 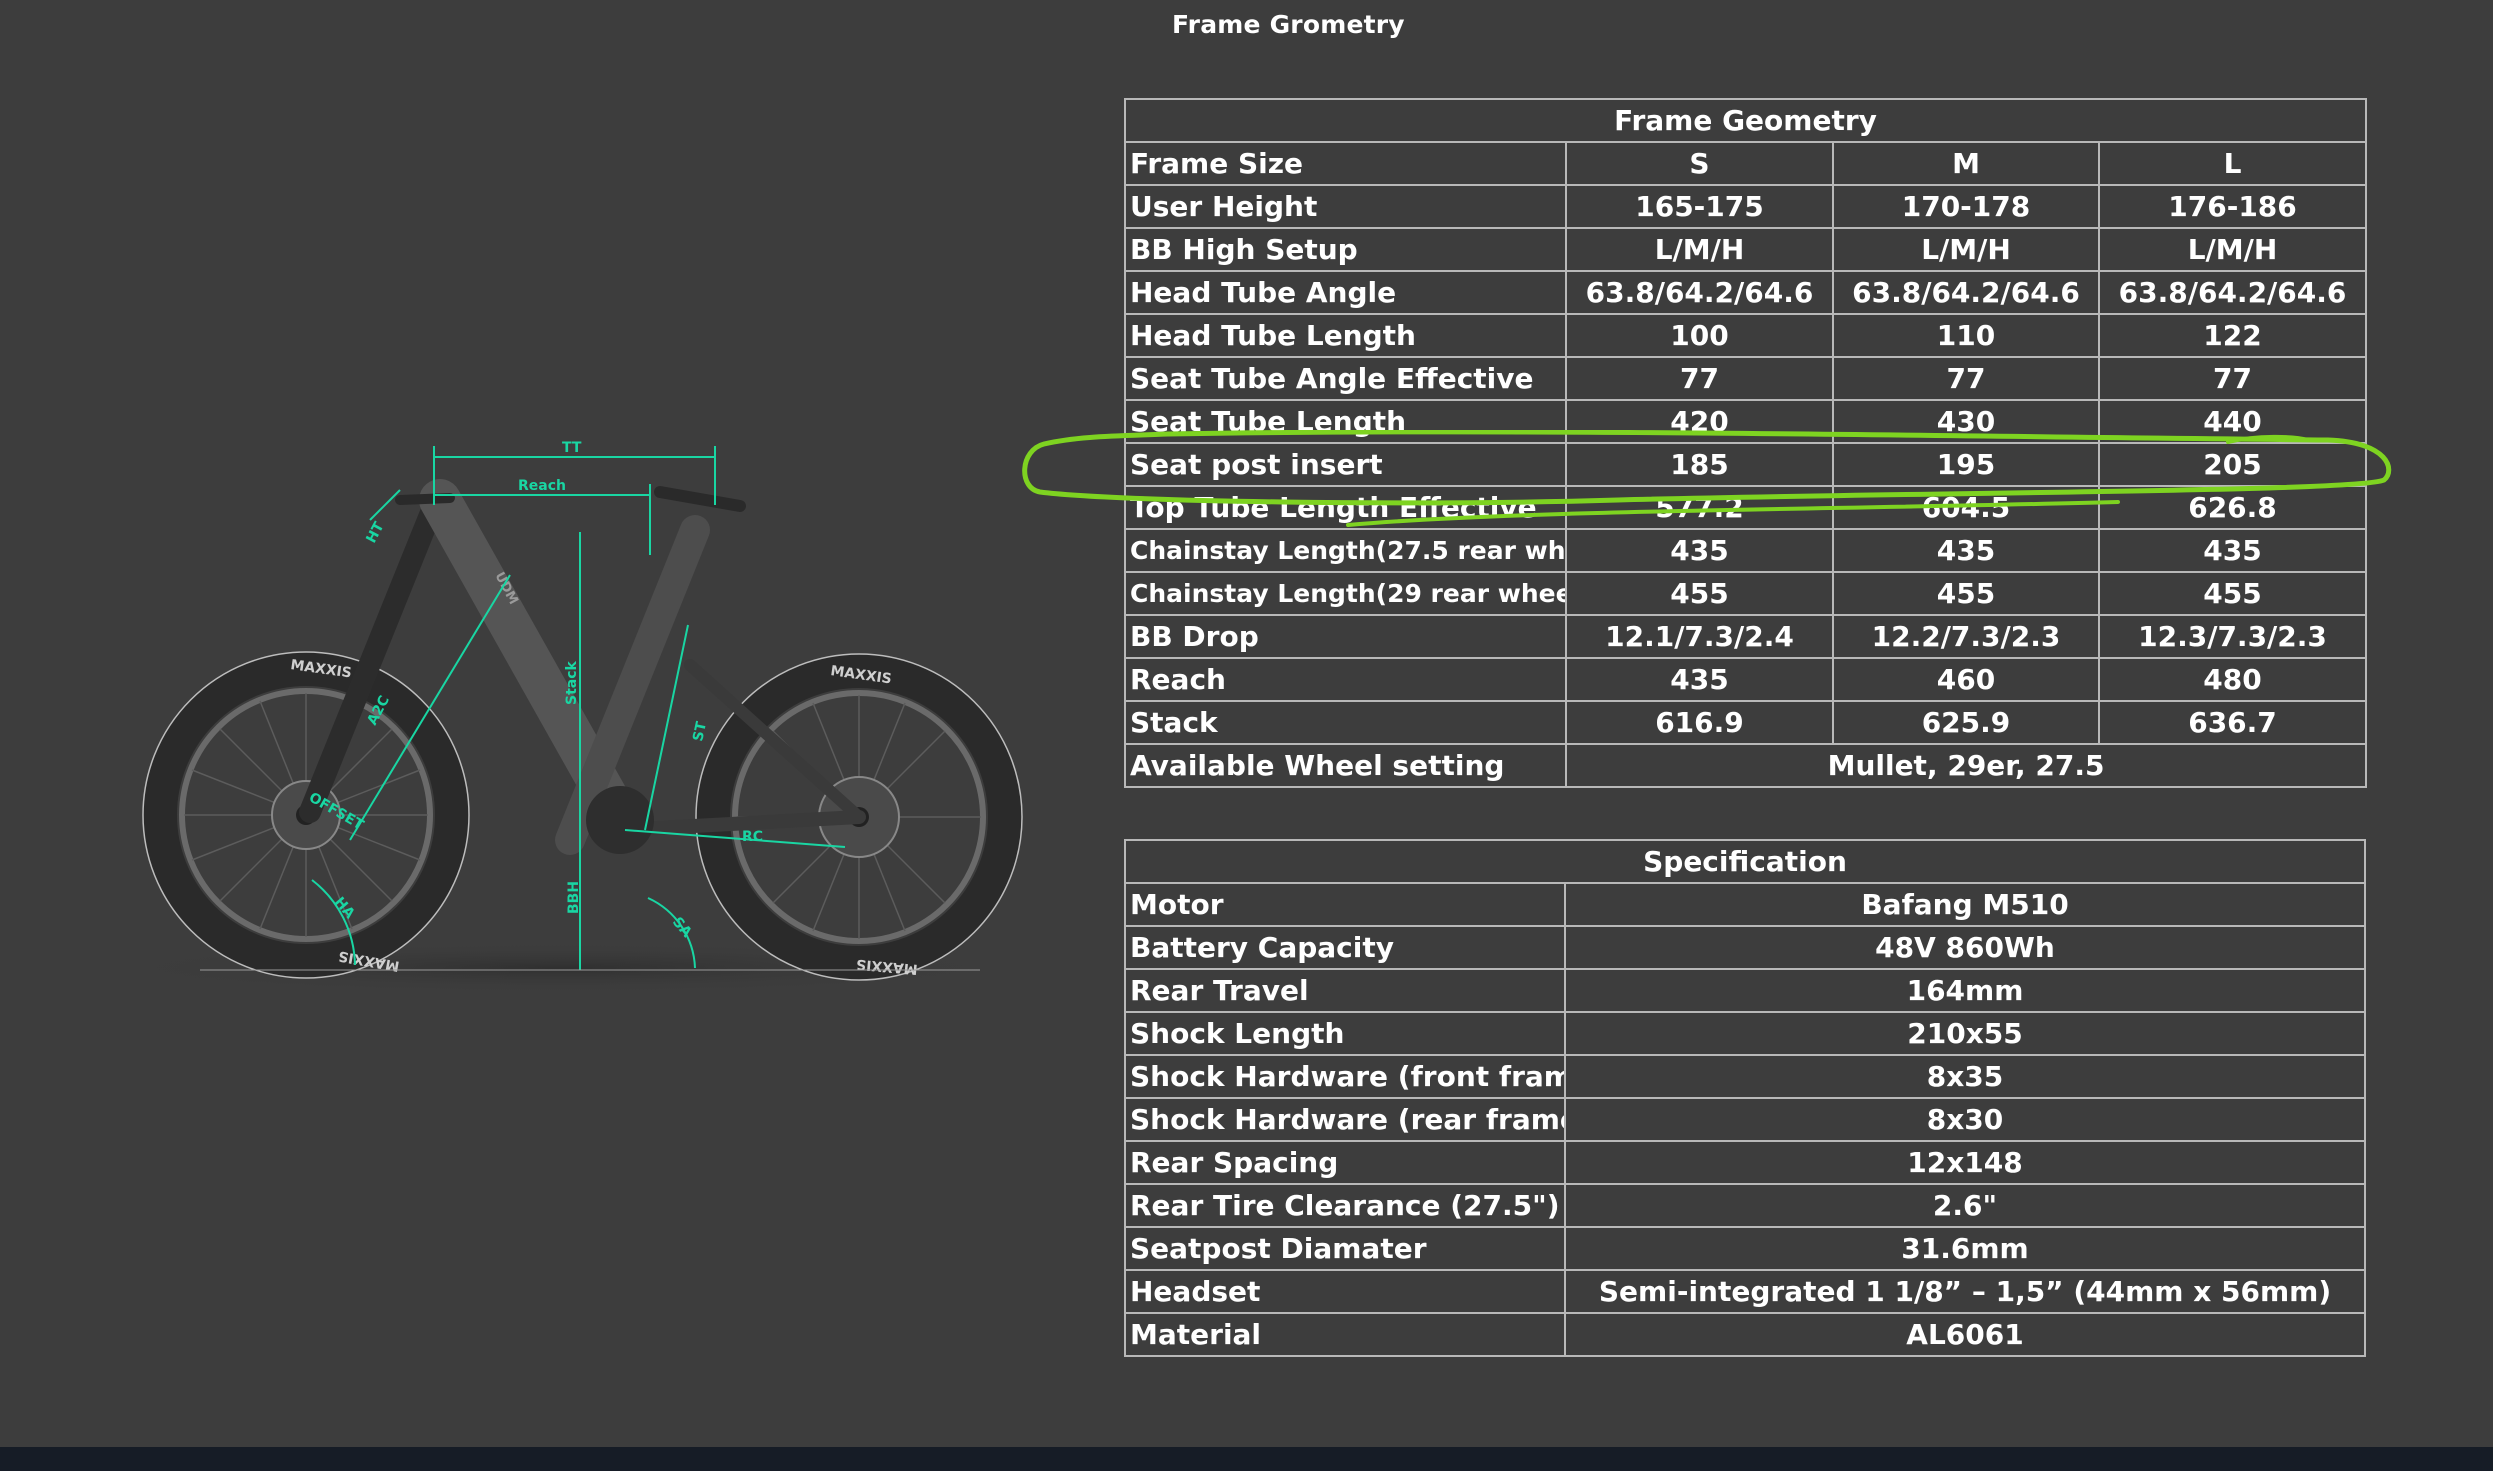 I want to click on row-label: BB Drop, so click(x=1345, y=636).